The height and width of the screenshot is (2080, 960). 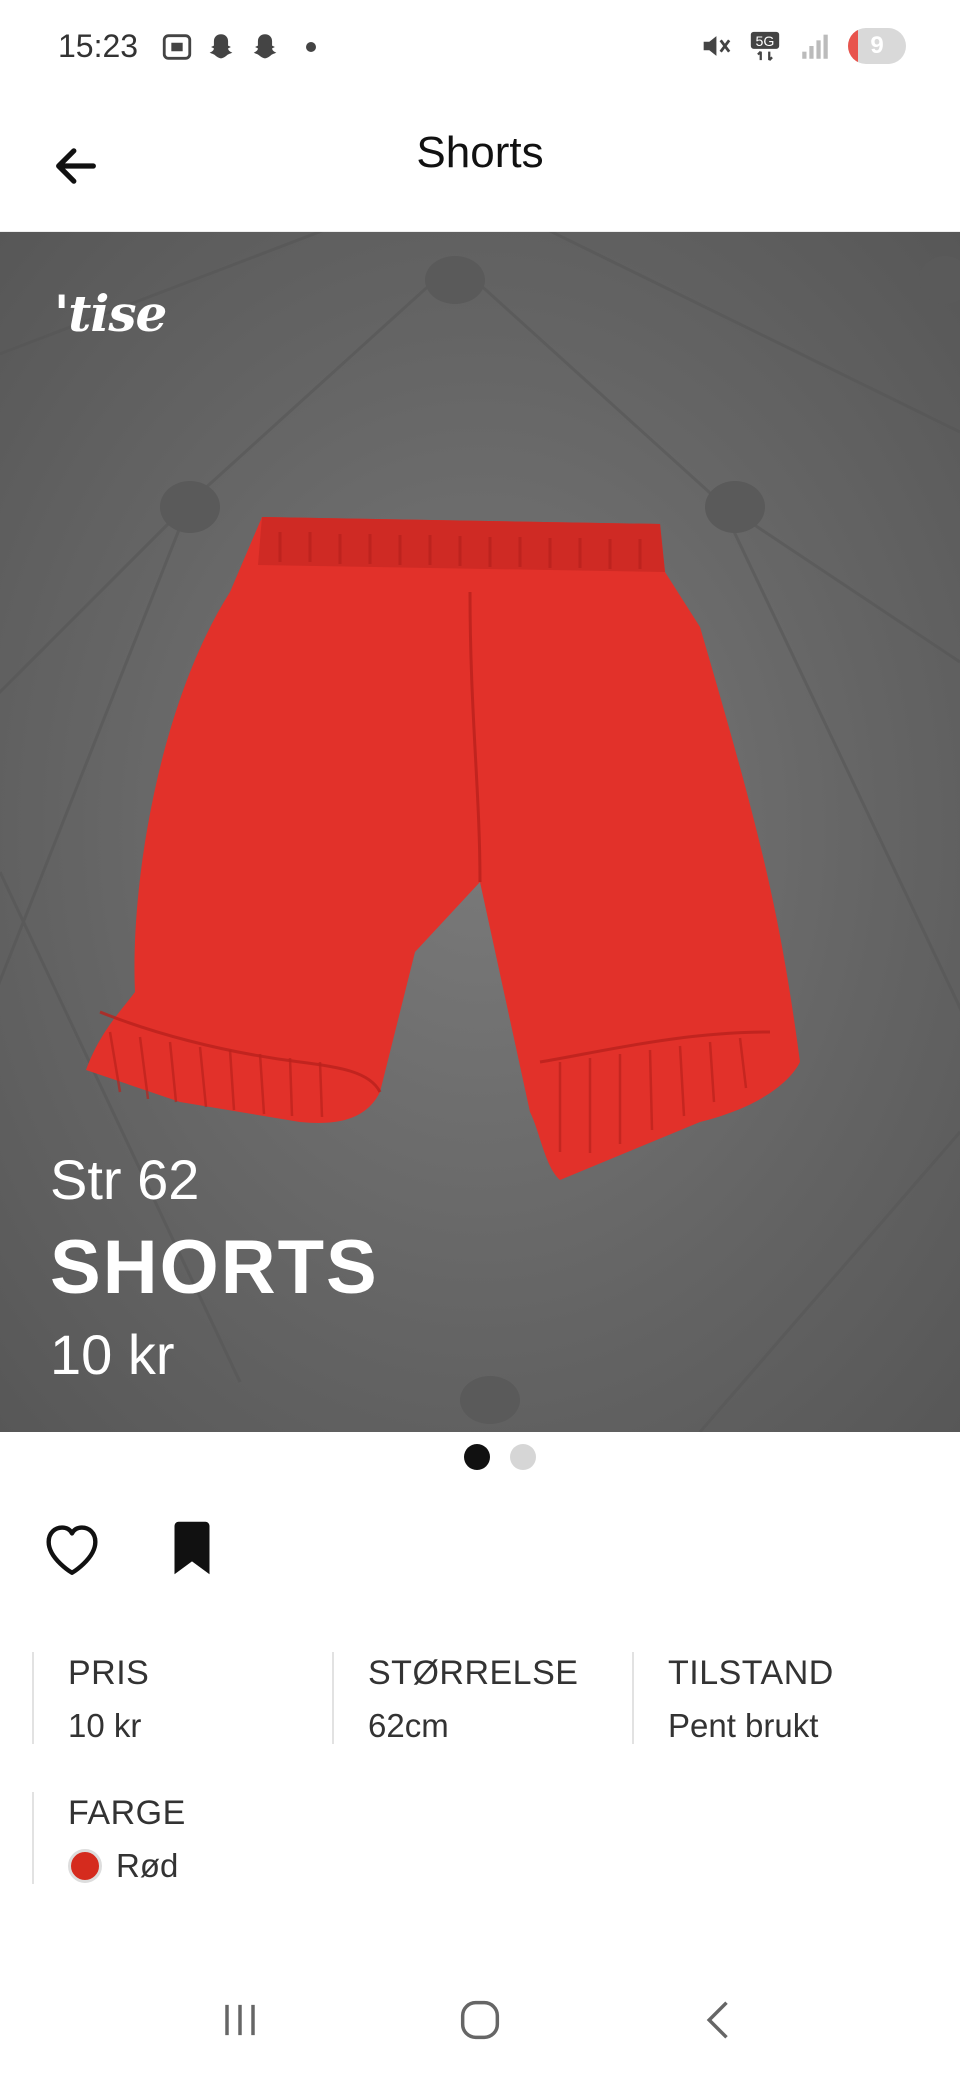 I want to click on detail-price: PRIS 10 kr, so click(x=182, y=1698).